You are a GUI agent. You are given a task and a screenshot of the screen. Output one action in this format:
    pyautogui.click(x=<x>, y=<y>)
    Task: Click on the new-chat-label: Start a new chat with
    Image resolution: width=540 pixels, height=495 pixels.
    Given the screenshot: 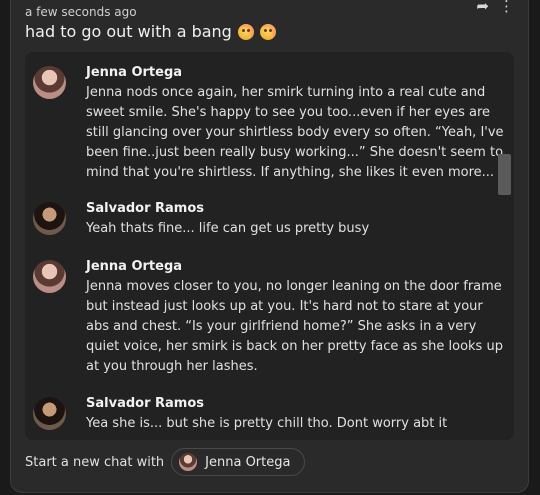 What is the action you would take?
    pyautogui.click(x=95, y=462)
    